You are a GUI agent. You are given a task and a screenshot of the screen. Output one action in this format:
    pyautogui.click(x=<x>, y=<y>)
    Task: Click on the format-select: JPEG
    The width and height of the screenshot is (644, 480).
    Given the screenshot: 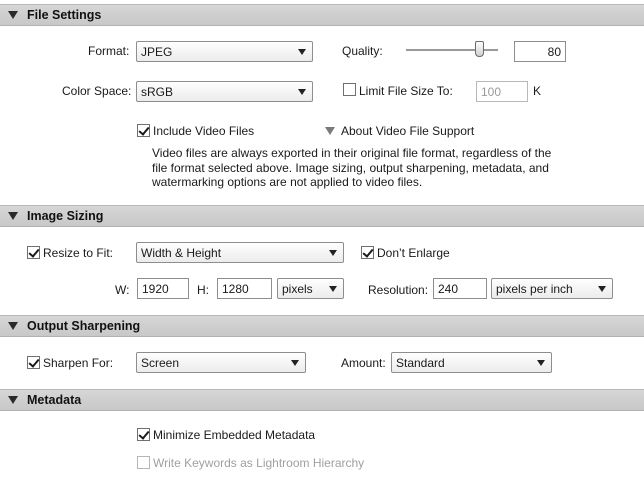 What is the action you would take?
    pyautogui.click(x=224, y=51)
    